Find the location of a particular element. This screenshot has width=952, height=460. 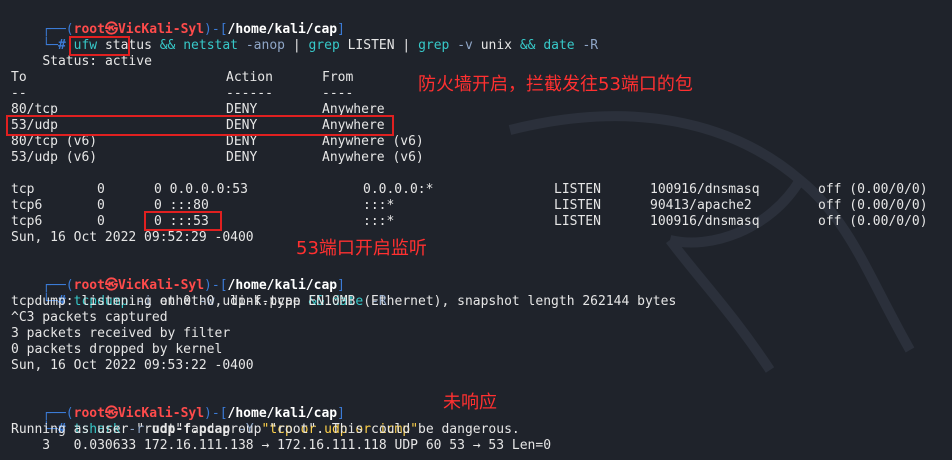

prompt-line-1: ┌──(root㉿VicKali-Syl)-[/home/kali/cap] is located at coordinates (193, 29).